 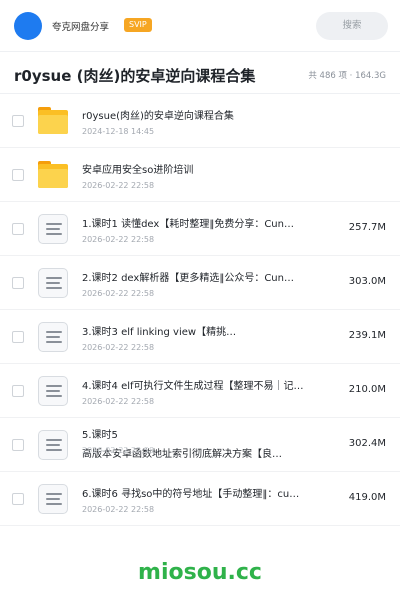 I want to click on avatar, so click(x=28, y=26).